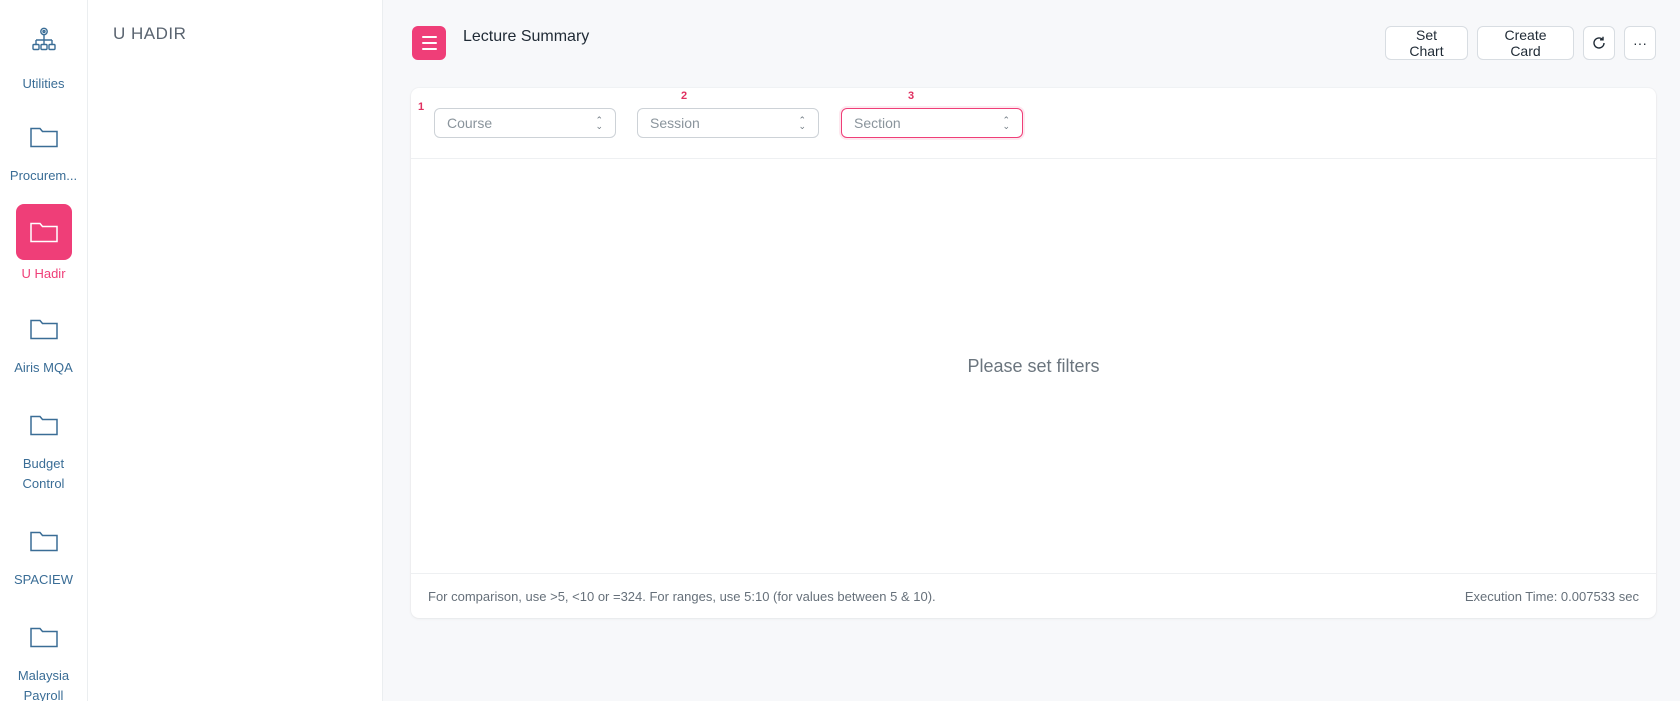 The width and height of the screenshot is (1680, 701). What do you see at coordinates (877, 123) in the screenshot?
I see `select-placeholder: Section` at bounding box center [877, 123].